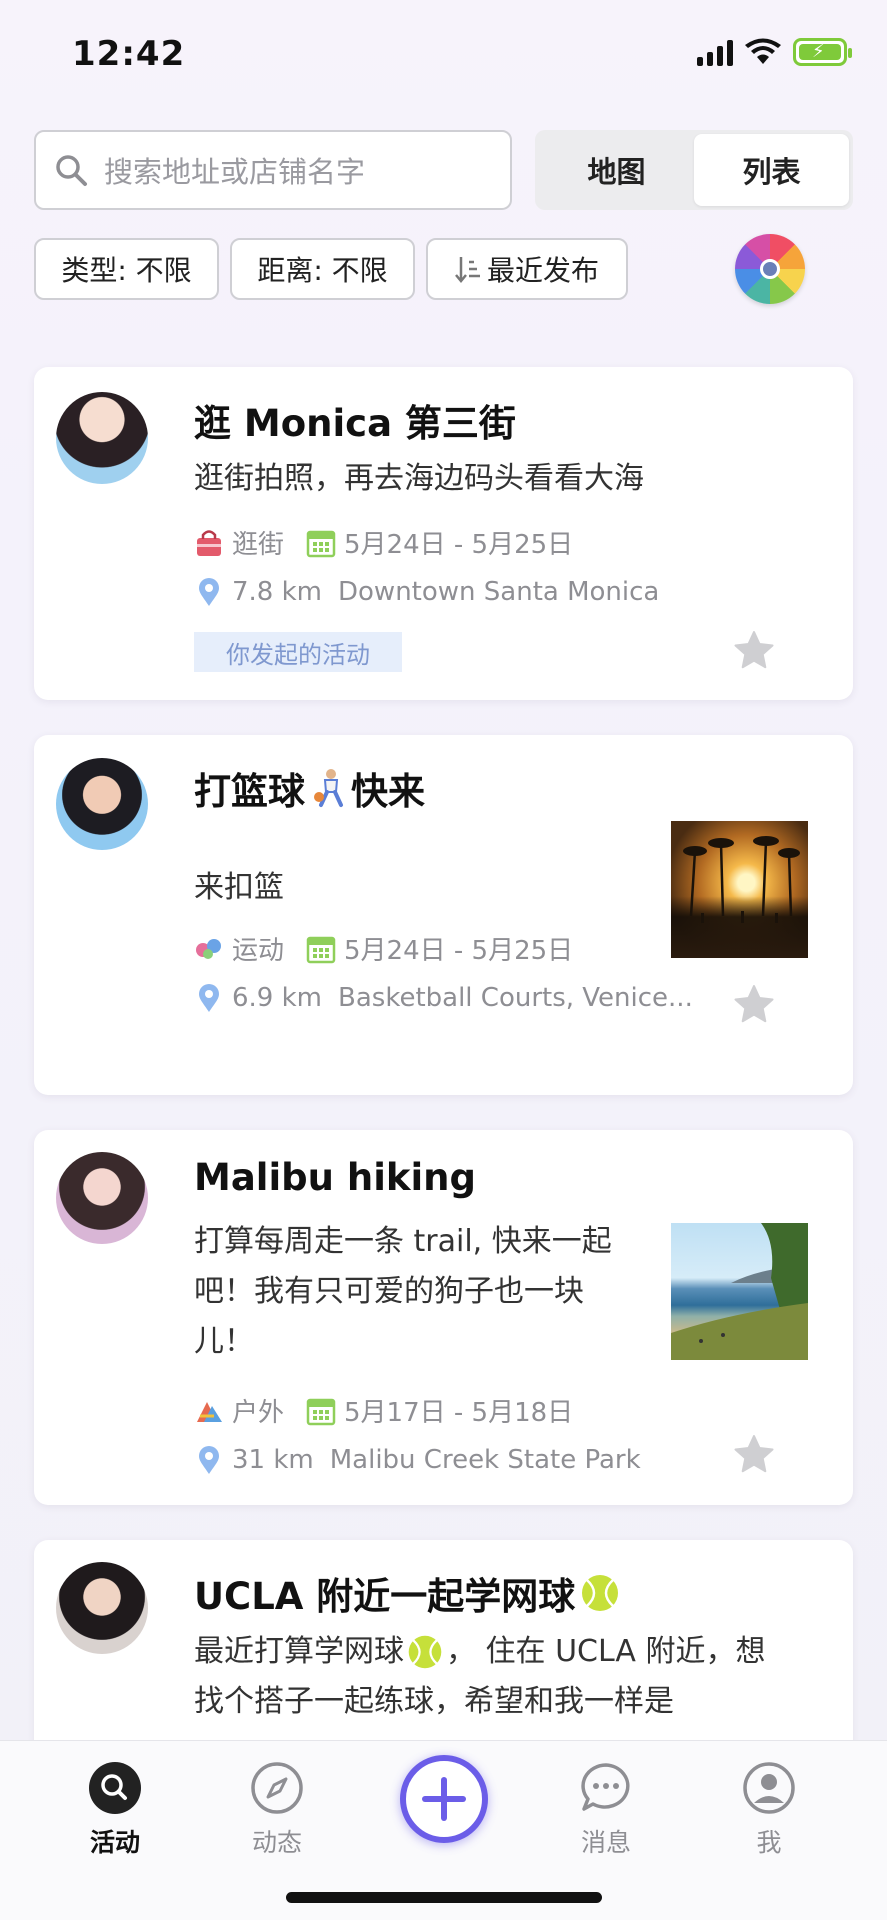 This screenshot has width=887, height=1920. I want to click on post-description: 来扣篮, so click(239, 887).